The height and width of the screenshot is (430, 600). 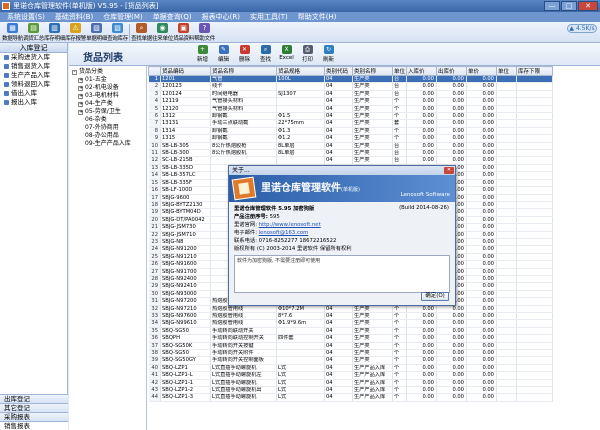 What do you see at coordinates (34, 425) in the screenshot?
I see `sidebar-tab: 销售报表` at bounding box center [34, 425].